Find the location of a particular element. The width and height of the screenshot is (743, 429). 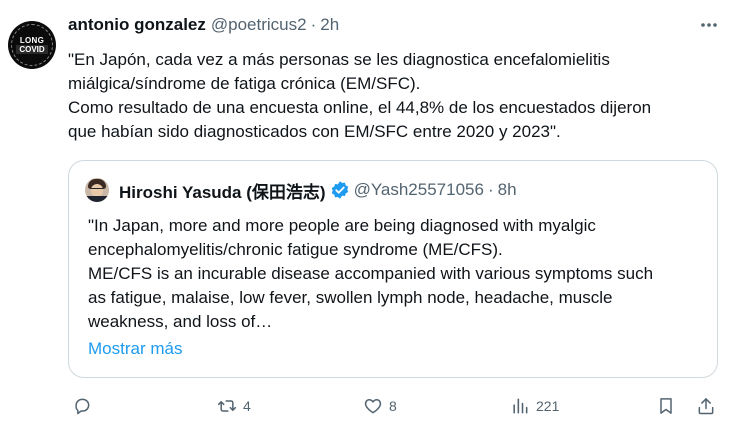

author-avatar: LONG COVID is located at coordinates (32, 45).